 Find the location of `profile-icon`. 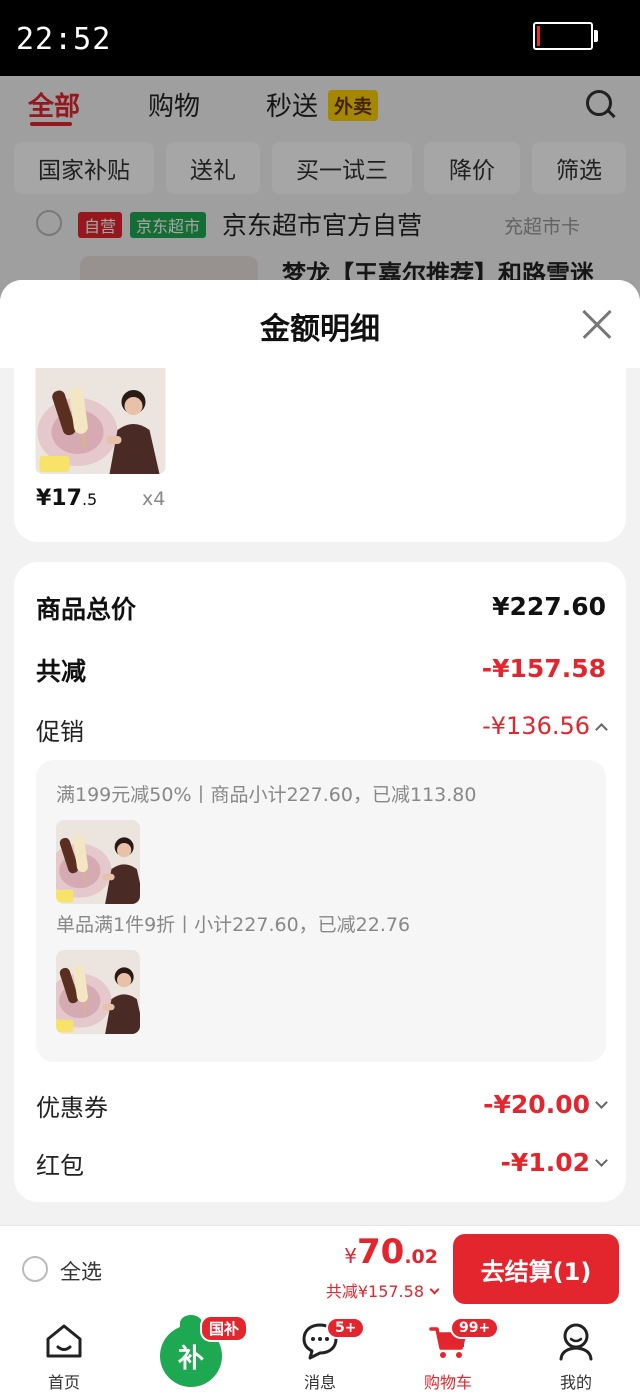

profile-icon is located at coordinates (576, 1342).